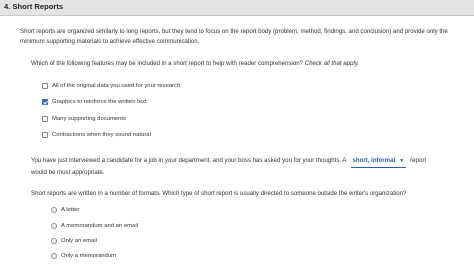 The image size is (474, 270). What do you see at coordinates (34, 6) in the screenshot?
I see `section-title: 4. Short Reports` at bounding box center [34, 6].